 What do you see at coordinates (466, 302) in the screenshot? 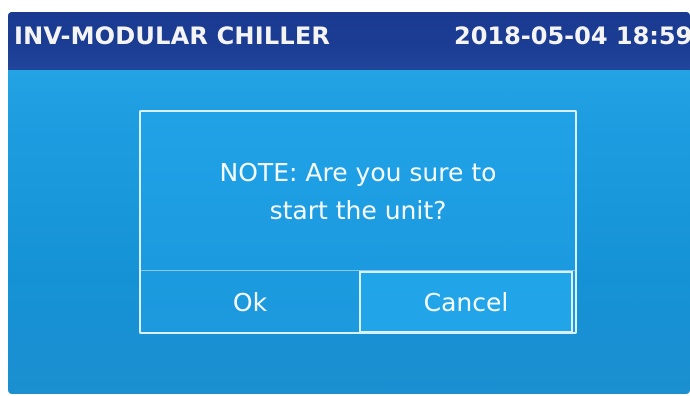
I see `cancel-button: Cancel` at bounding box center [466, 302].